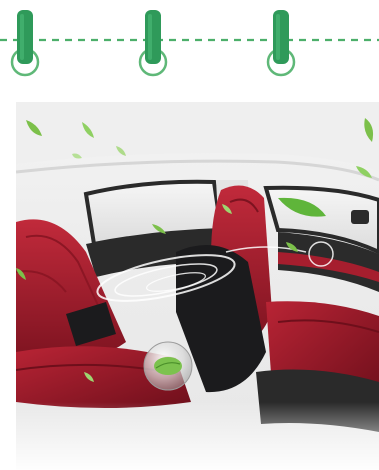  Describe the element at coordinates (189, 43) in the screenshot. I see `binder-rings` at that location.